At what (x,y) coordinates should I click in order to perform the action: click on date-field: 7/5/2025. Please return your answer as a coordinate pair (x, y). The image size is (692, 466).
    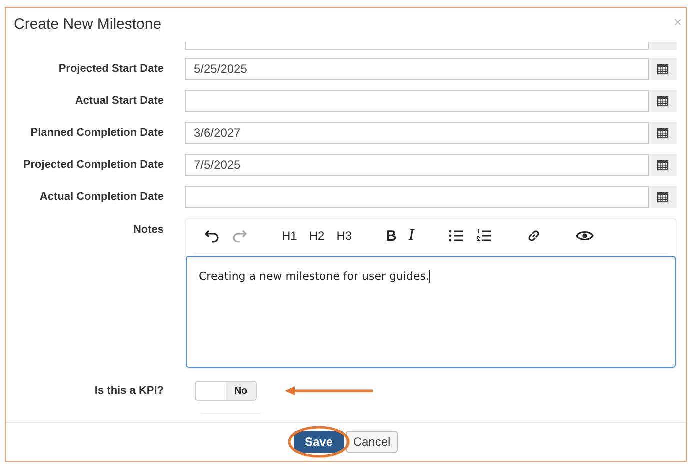
    Looking at the image, I should click on (417, 165).